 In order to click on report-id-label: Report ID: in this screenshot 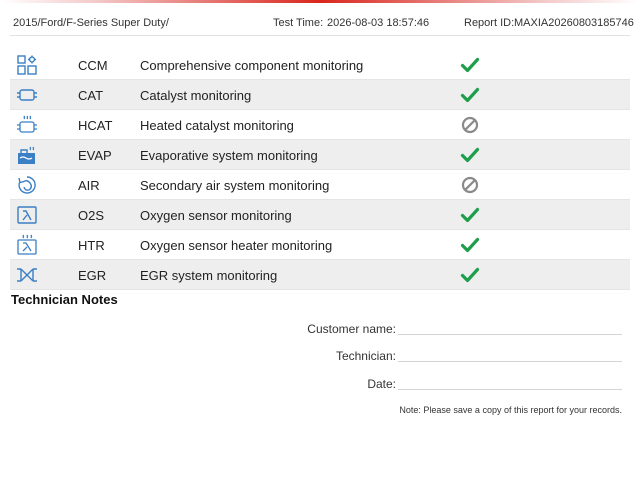, I will do `click(489, 23)`.